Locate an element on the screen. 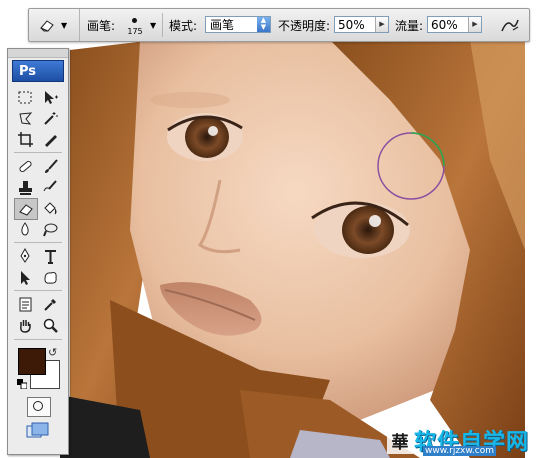 Image resolution: width=538 pixels, height=458 pixels. opacity-slider-button: ▶ is located at coordinates (381, 24).